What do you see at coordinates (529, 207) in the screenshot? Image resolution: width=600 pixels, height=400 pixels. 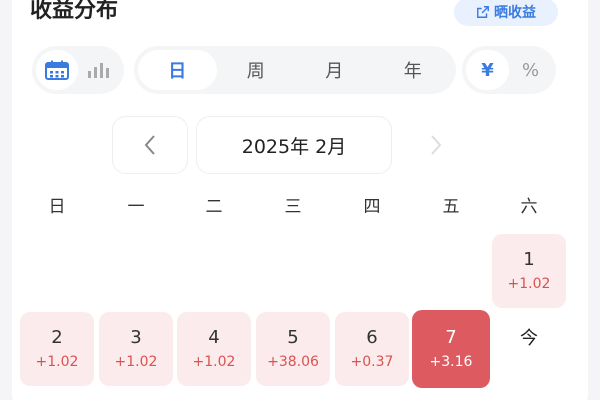 I see `weekday-sat: 六` at bounding box center [529, 207].